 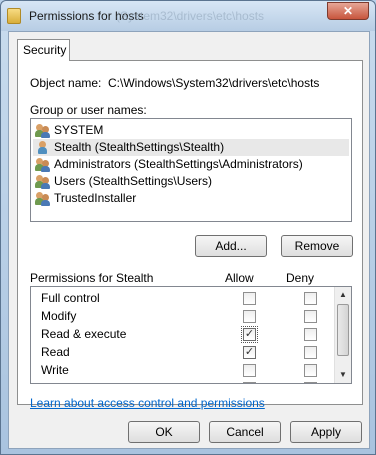 What do you see at coordinates (191, 198) in the screenshot?
I see `list-item: TrustedInstaller` at bounding box center [191, 198].